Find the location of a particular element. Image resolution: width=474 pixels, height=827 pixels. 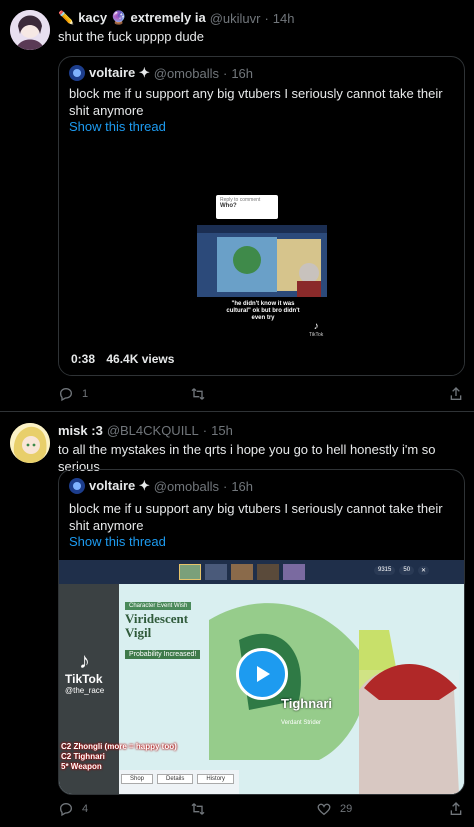

banner-title: Viridescent Vigil is located at coordinates (157, 625).